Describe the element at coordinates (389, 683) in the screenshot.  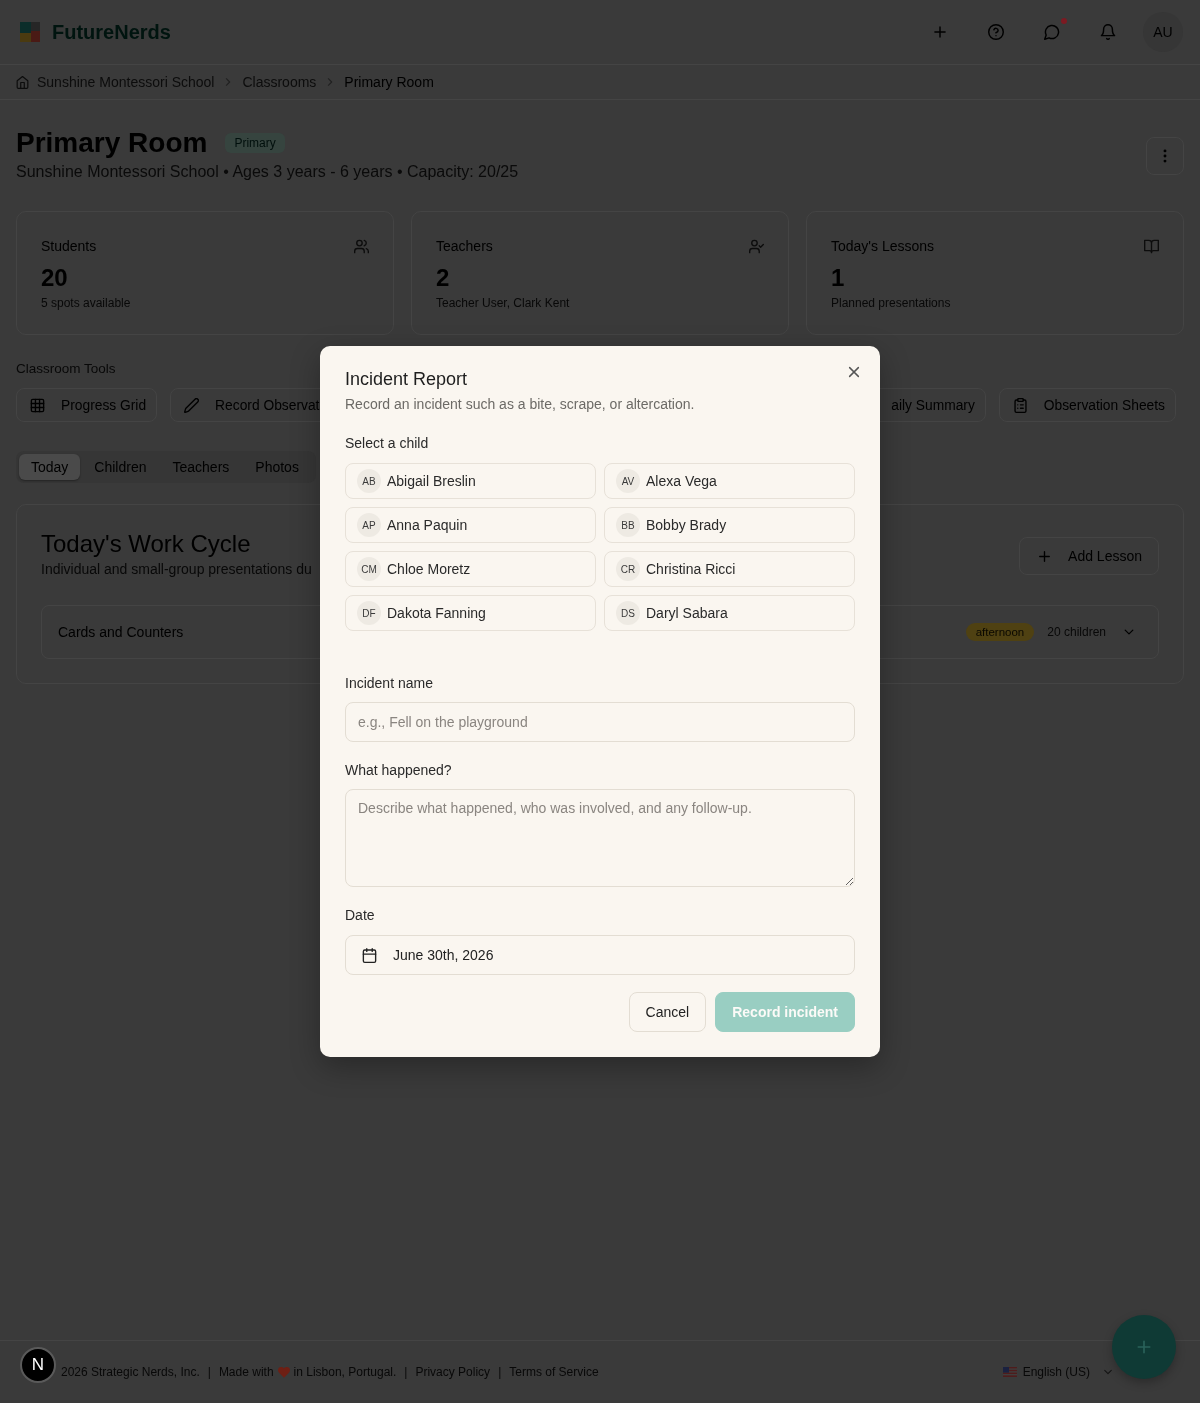
I see `field-label: Incident name` at that location.